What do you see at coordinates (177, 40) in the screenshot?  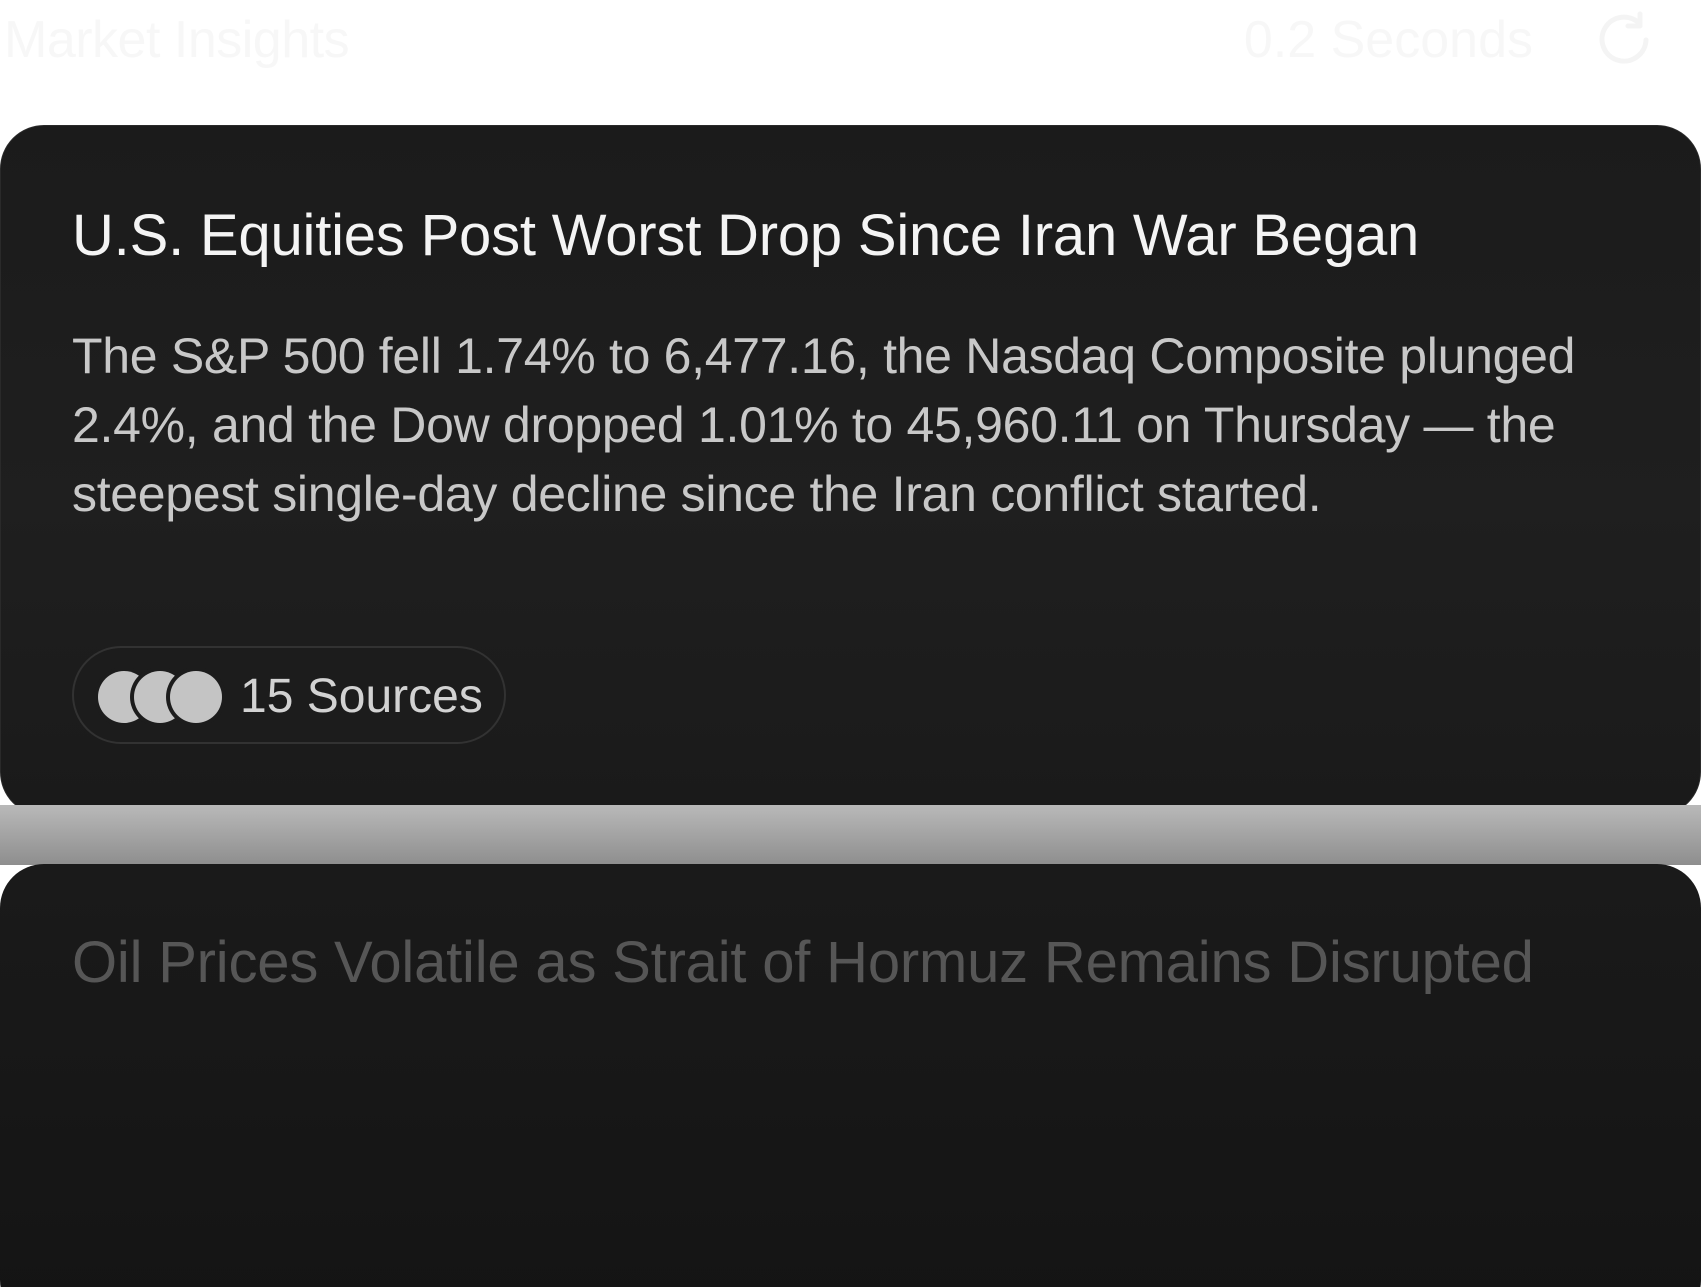 I see `page-title: Market Insights` at bounding box center [177, 40].